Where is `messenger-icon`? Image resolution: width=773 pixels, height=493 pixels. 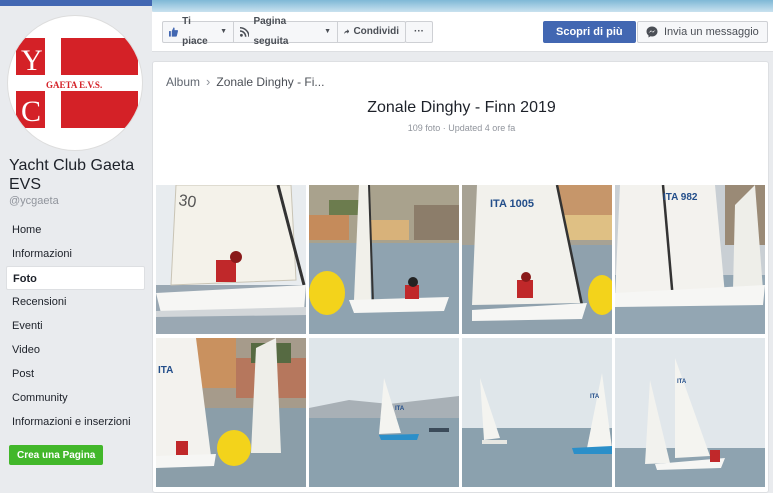 messenger-icon is located at coordinates (652, 32).